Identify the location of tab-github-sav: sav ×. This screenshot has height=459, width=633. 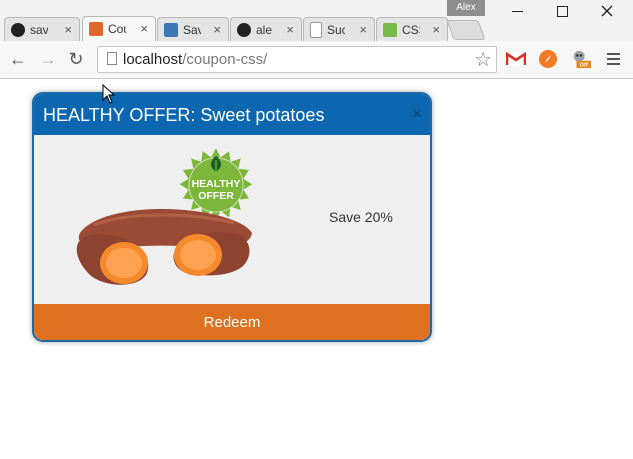
(42, 29).